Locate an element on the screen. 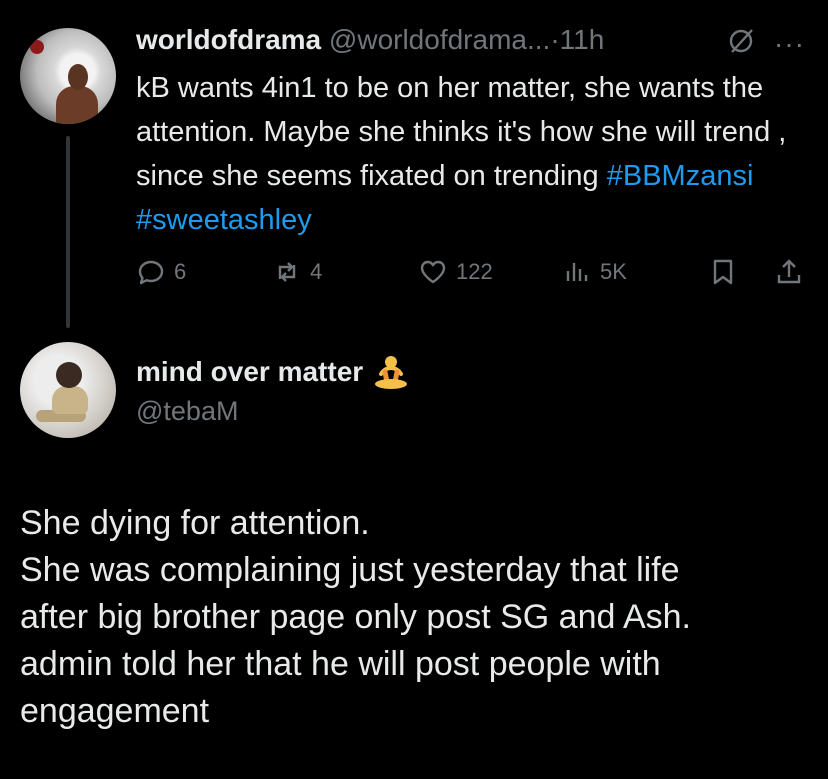 The height and width of the screenshot is (779, 828). reply-button: 6 is located at coordinates (161, 272).